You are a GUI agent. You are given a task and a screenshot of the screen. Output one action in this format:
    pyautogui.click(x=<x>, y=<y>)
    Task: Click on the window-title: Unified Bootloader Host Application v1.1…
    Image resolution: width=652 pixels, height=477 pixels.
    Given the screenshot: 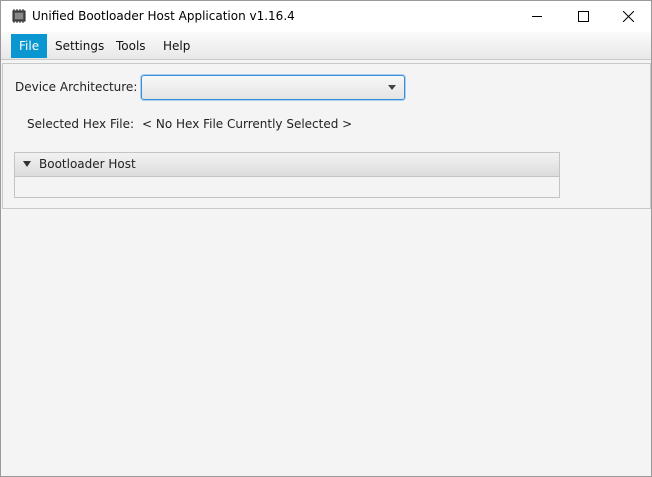 What is the action you would take?
    pyautogui.click(x=163, y=16)
    